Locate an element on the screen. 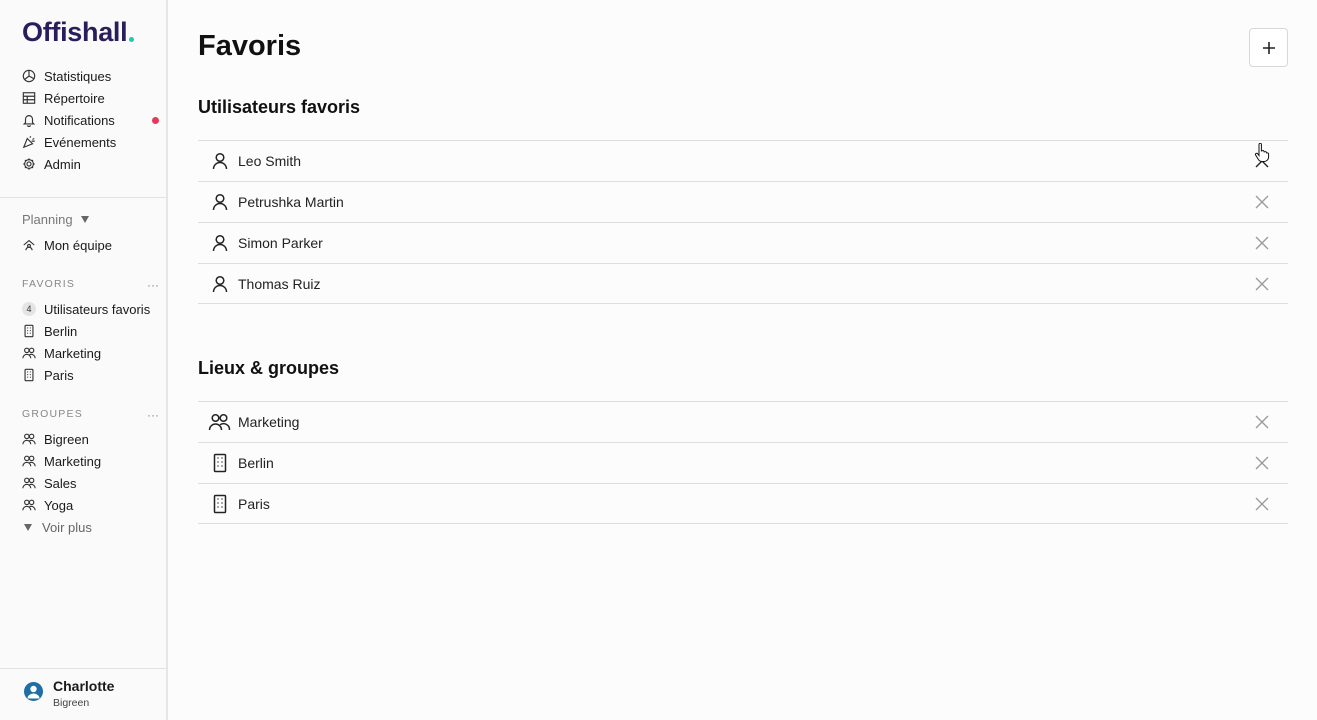 The width and height of the screenshot is (1317, 720). nav-label: Utilisateurs favoris is located at coordinates (97, 309).